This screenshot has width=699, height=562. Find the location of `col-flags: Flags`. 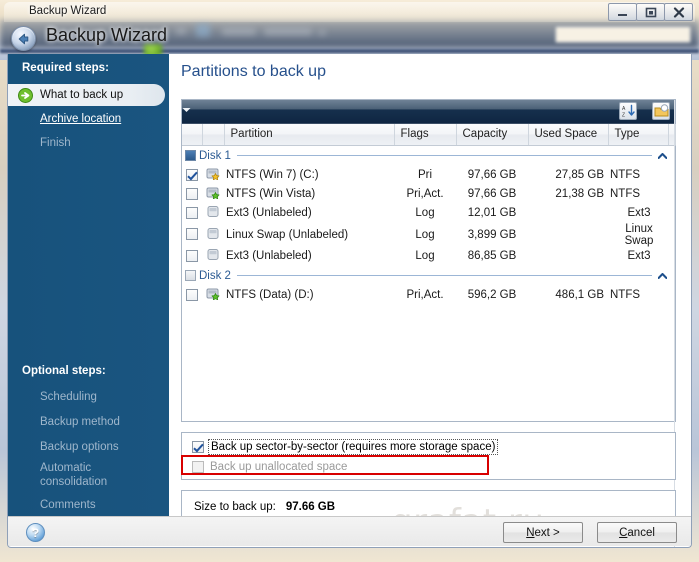

col-flags: Flags is located at coordinates (425, 135).